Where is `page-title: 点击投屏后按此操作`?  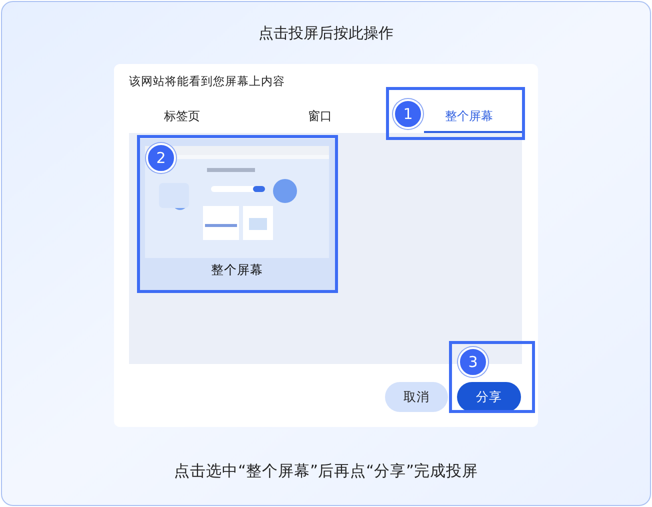
page-title: 点击投屏后按此操作 is located at coordinates (326, 33).